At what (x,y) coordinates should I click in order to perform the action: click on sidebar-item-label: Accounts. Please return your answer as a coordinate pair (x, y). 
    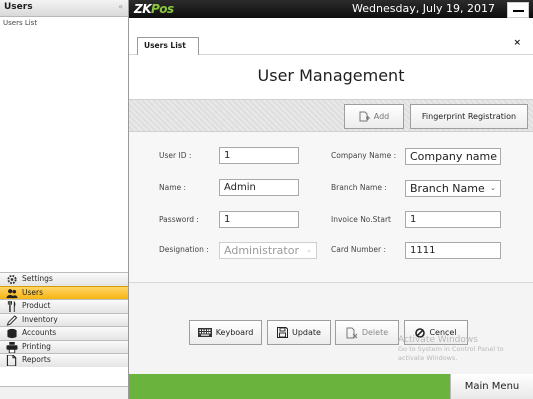
    Looking at the image, I should click on (39, 332).